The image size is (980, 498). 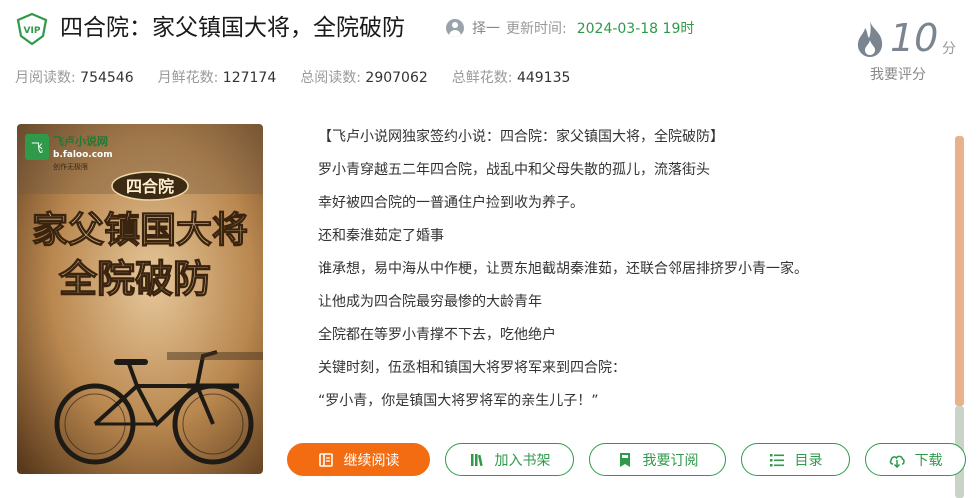 What do you see at coordinates (381, 236) in the screenshot?
I see `description-line: 还和秦淮茹定了婚事` at bounding box center [381, 236].